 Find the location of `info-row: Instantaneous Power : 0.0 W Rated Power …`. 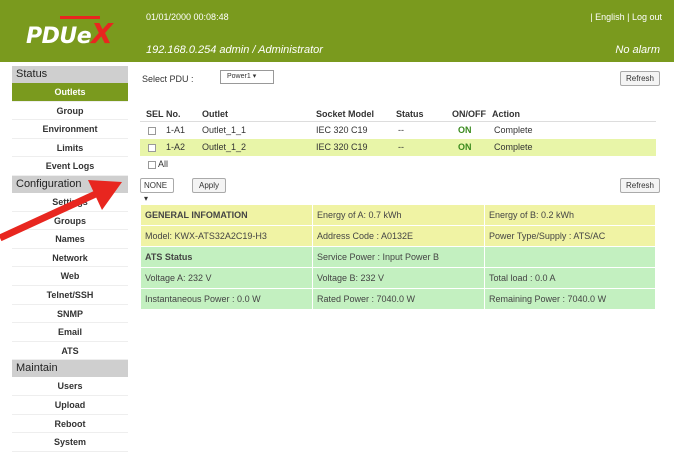

info-row: Instantaneous Power : 0.0 W Rated Power … is located at coordinates (398, 299).